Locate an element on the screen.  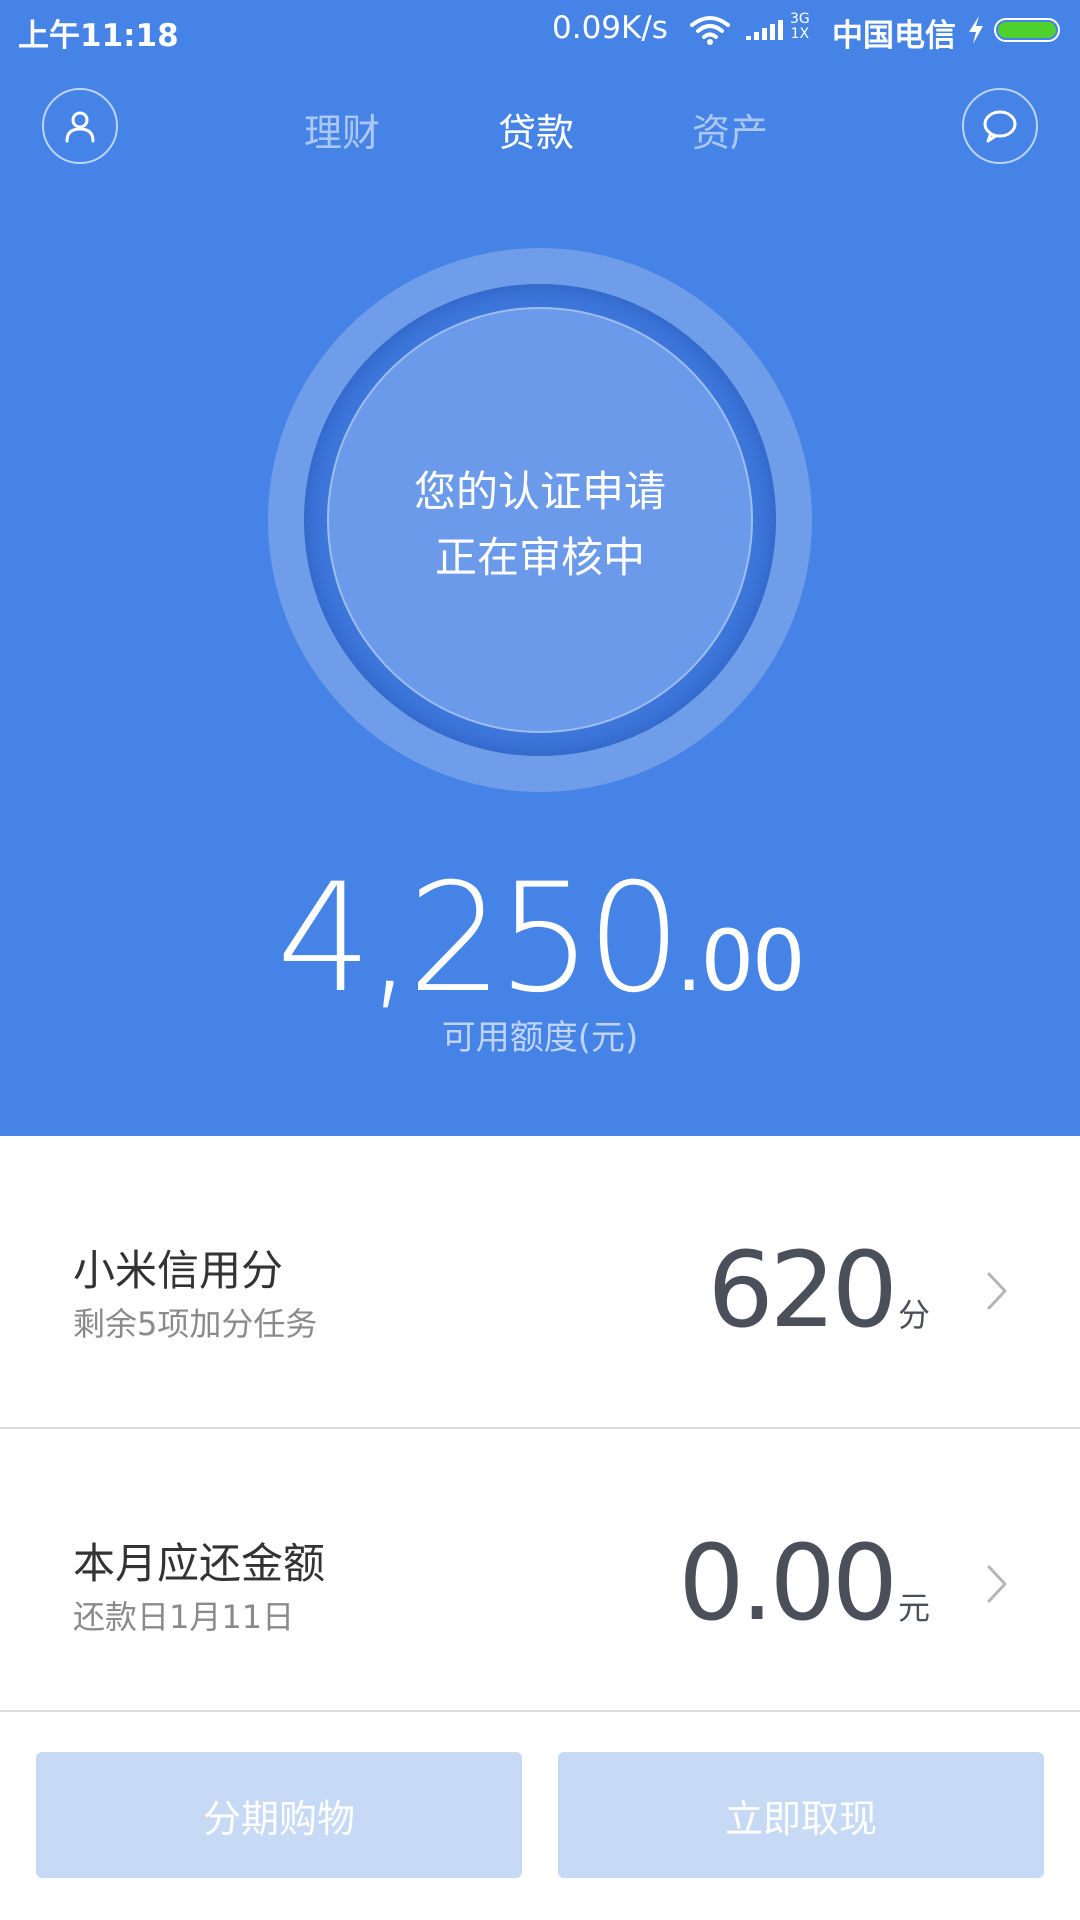
status-text-line2: 正在审核中 is located at coordinates (539, 557).